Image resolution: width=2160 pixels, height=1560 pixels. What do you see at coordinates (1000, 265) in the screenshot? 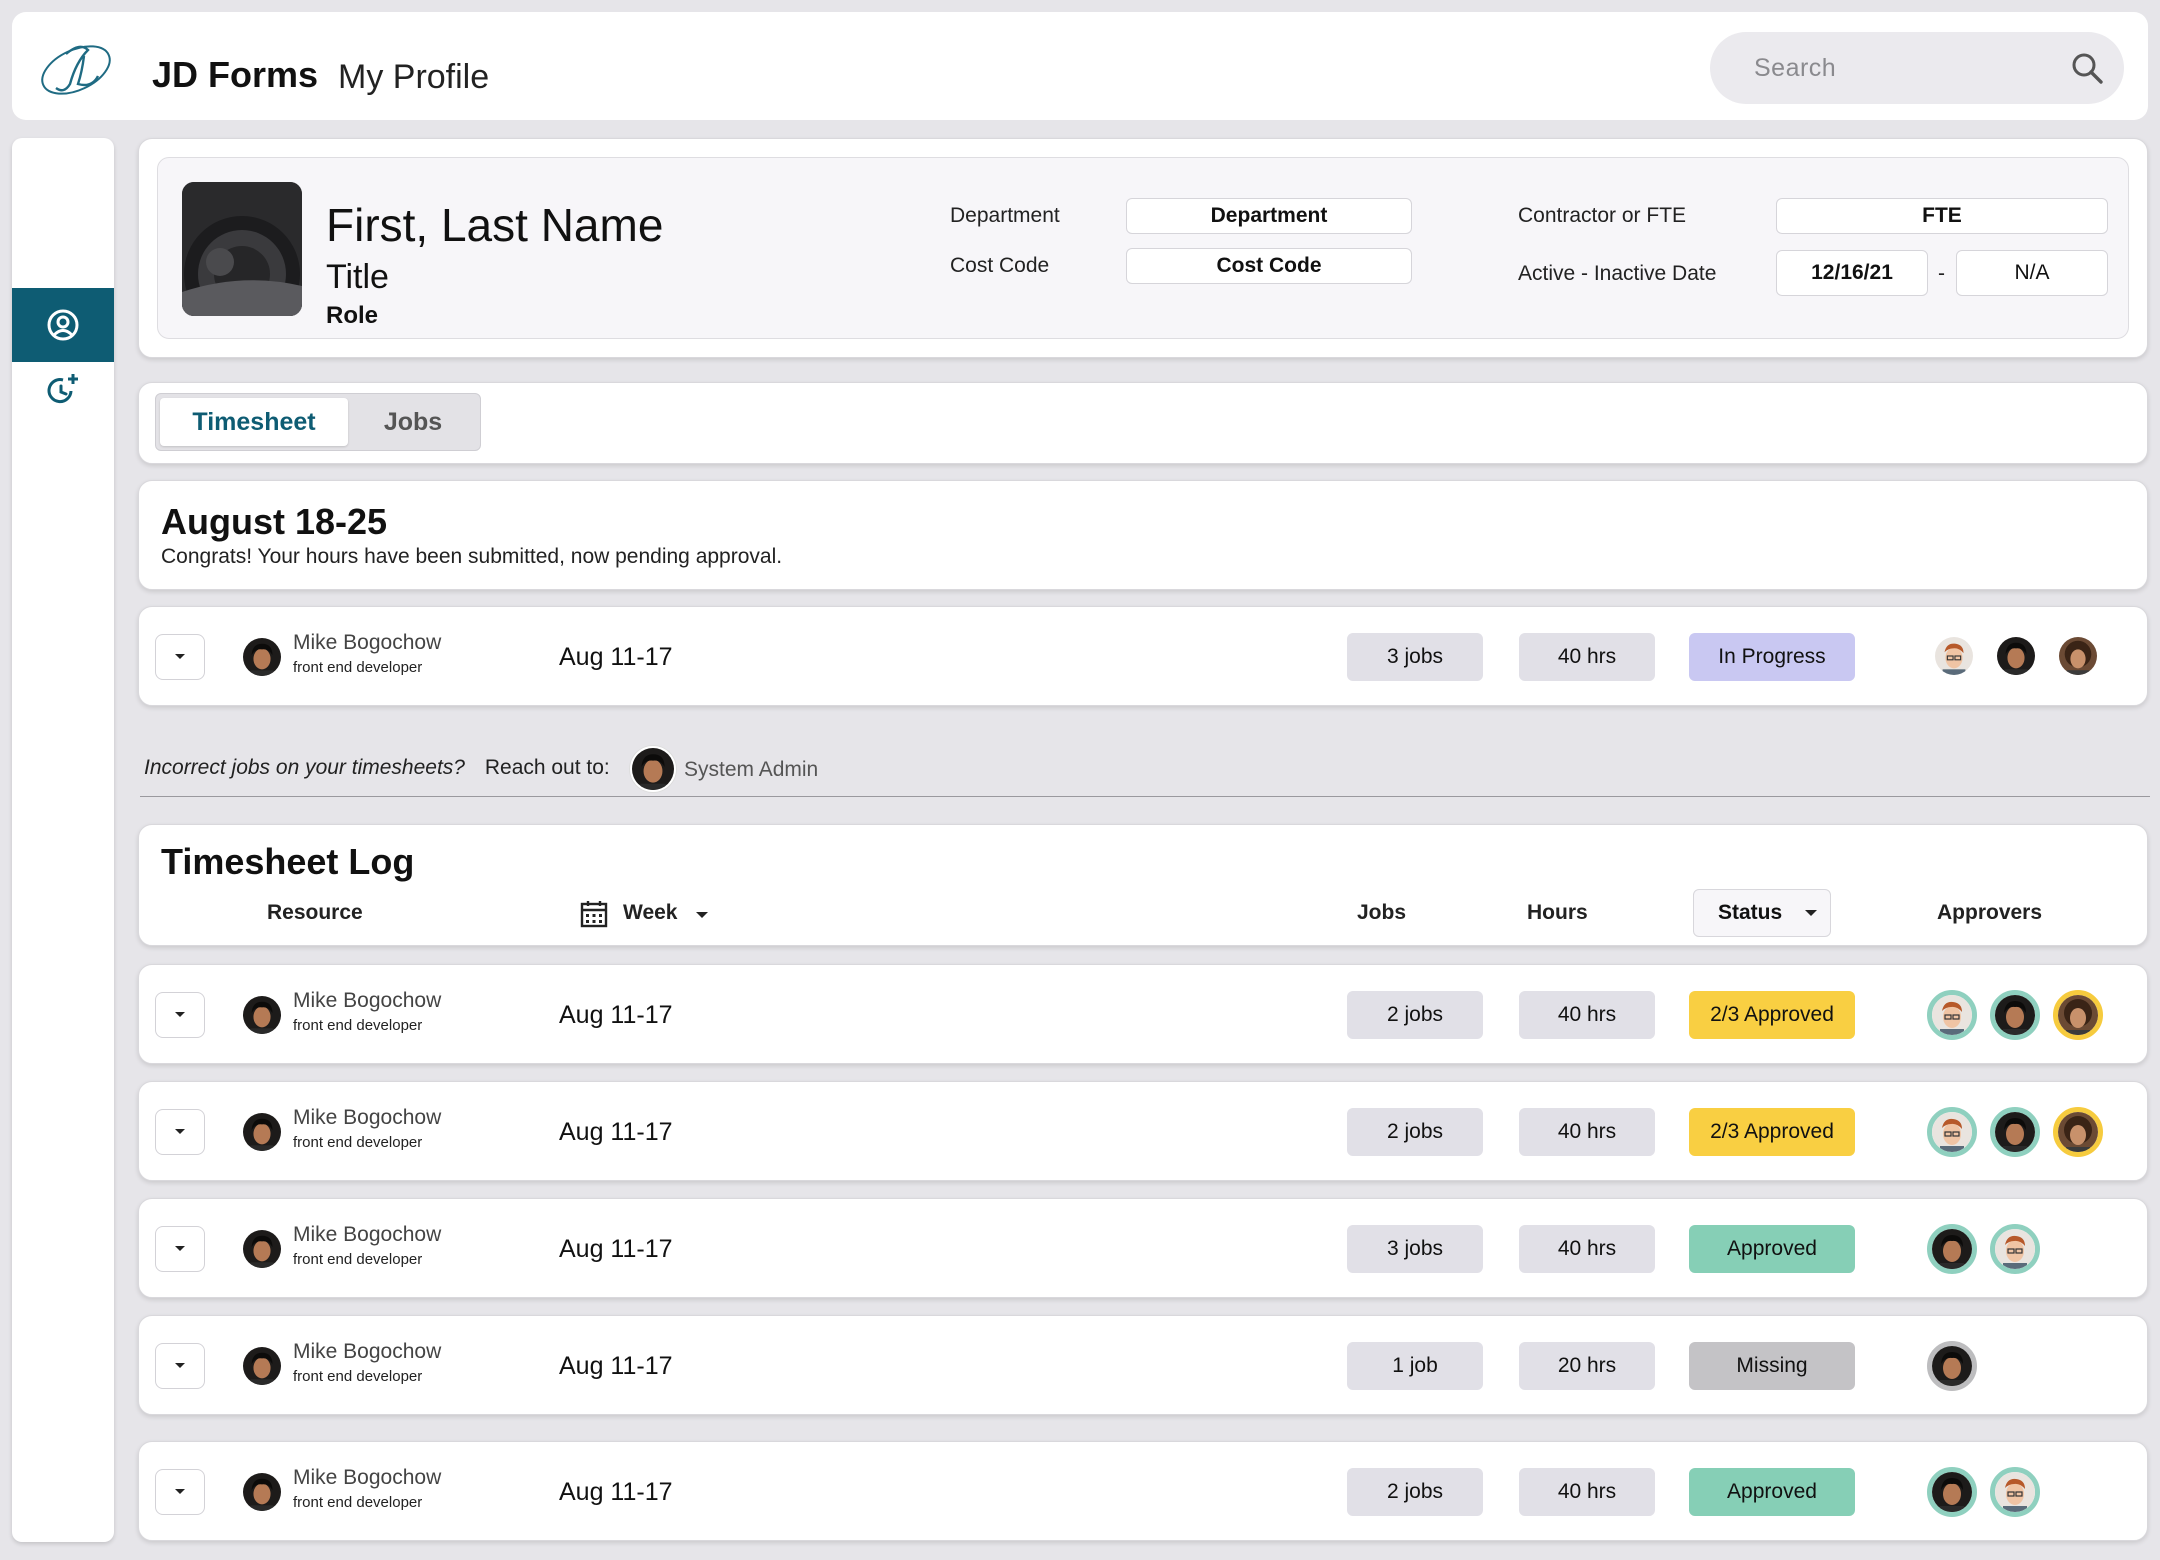
I see `cost-code-label: Cost Code` at bounding box center [1000, 265].